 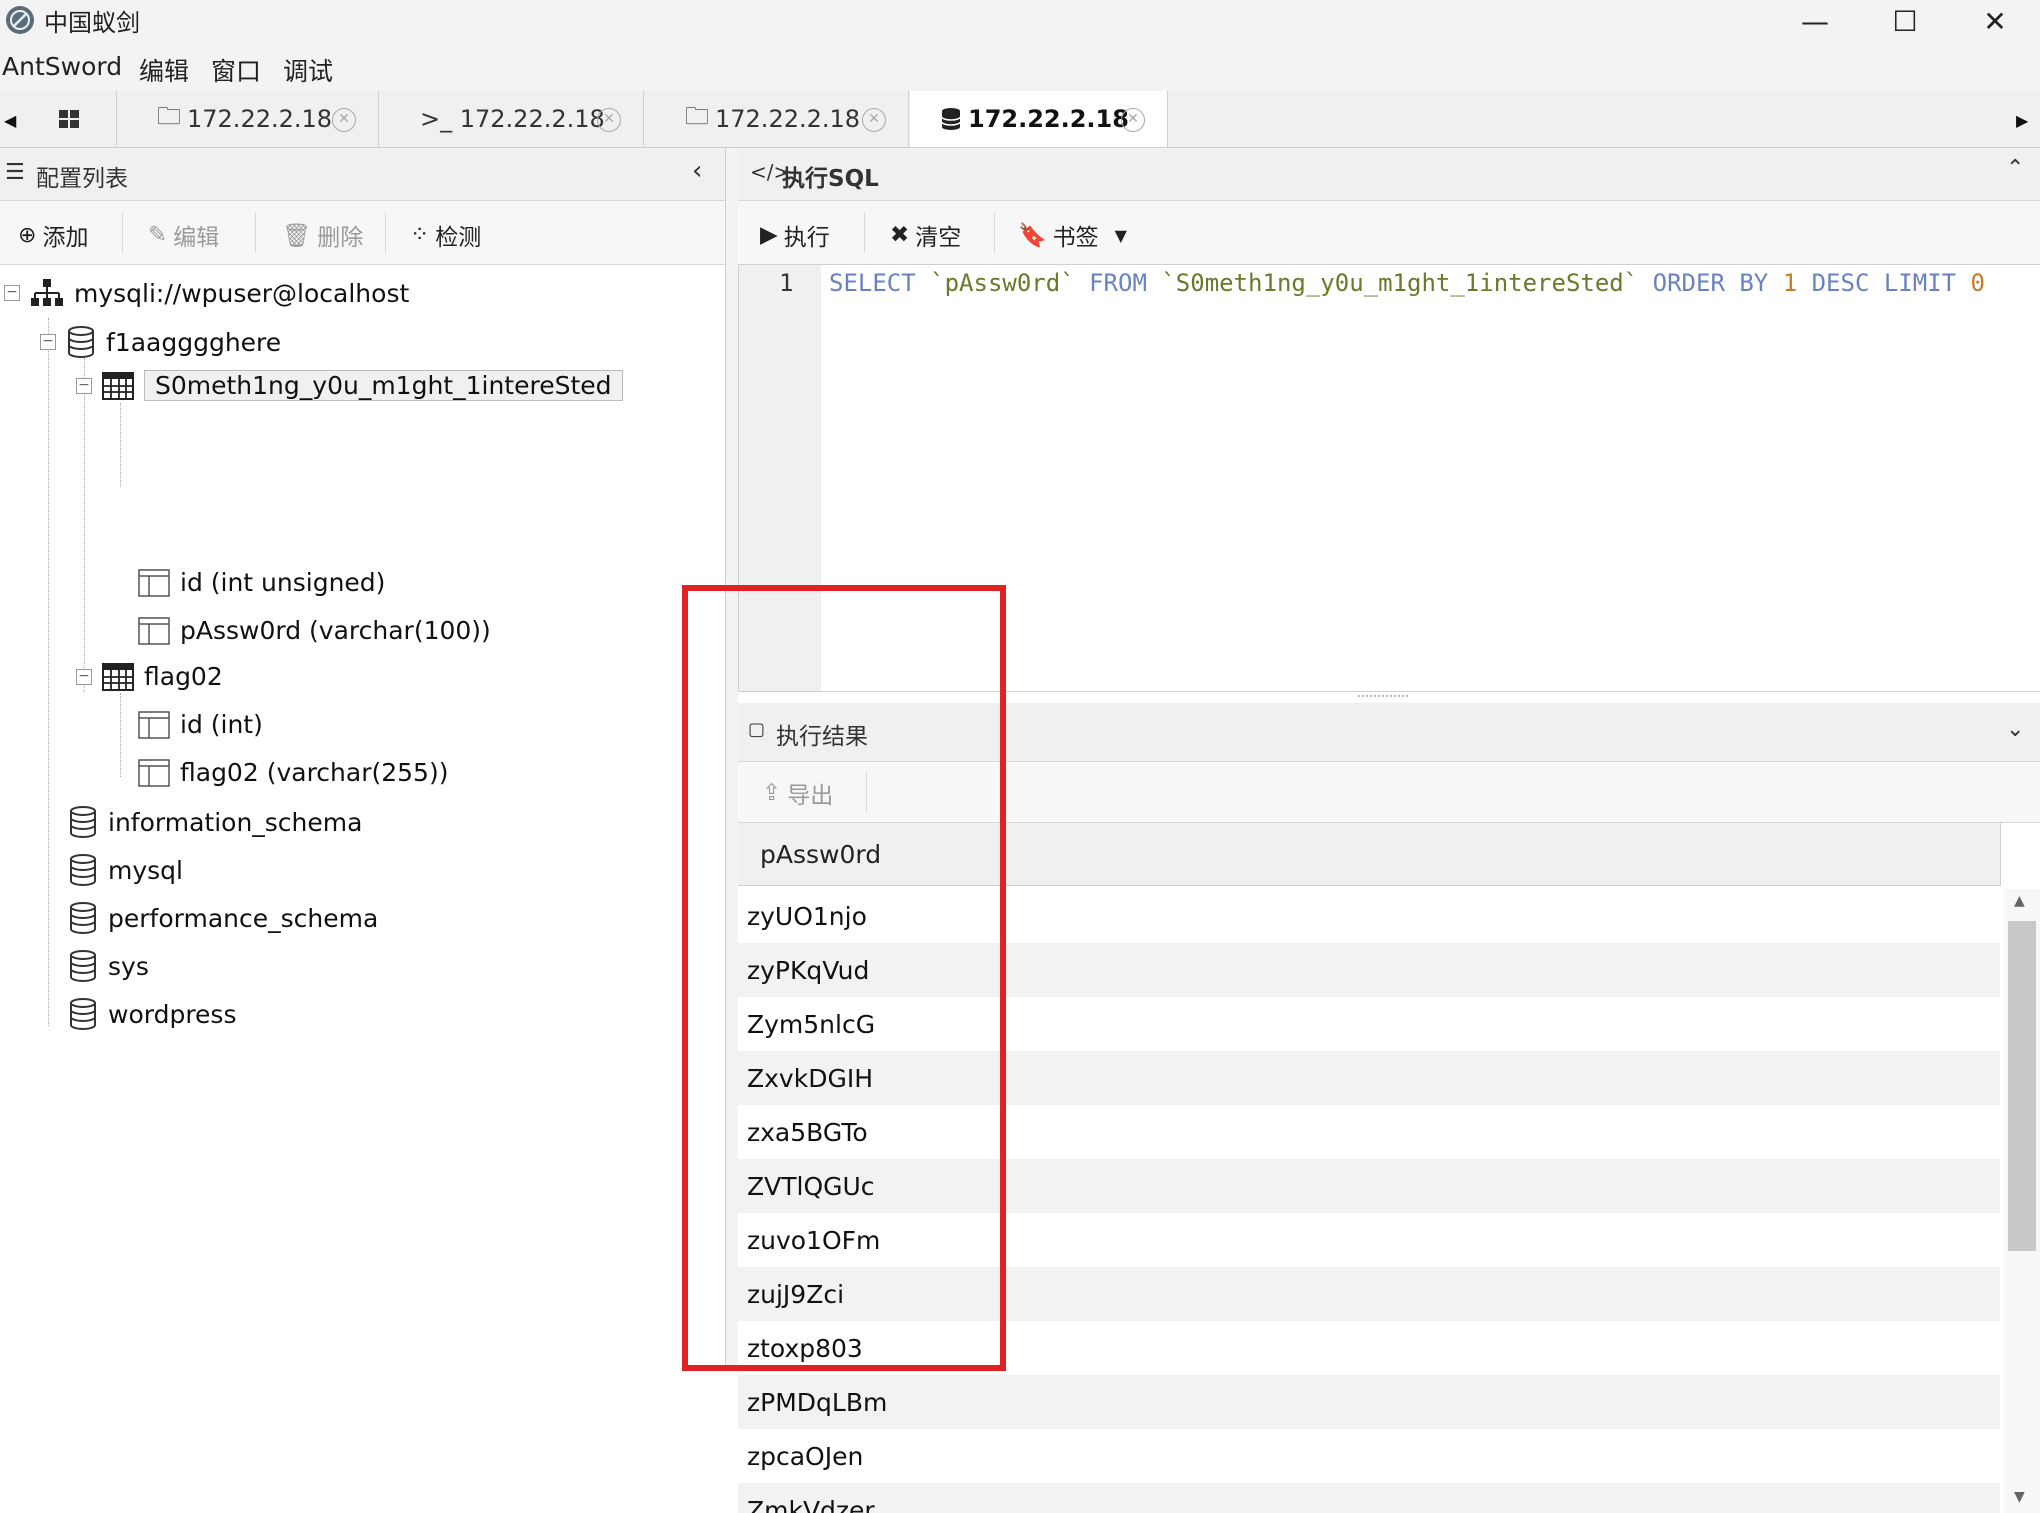 What do you see at coordinates (777, 119) in the screenshot?
I see `tab-filemanager-2: 🗀 172.22.2.18 ✕` at bounding box center [777, 119].